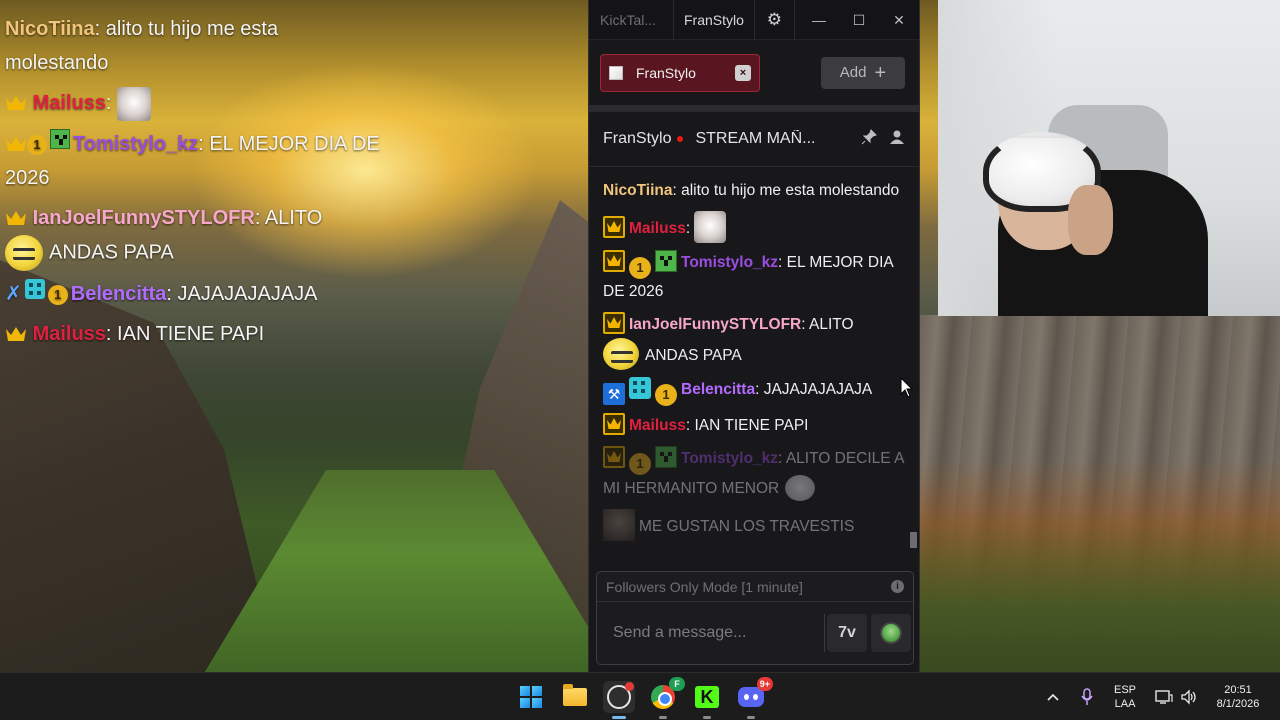  Describe the element at coordinates (859, 20) in the screenshot. I see `maximize-icon: ☐` at that location.